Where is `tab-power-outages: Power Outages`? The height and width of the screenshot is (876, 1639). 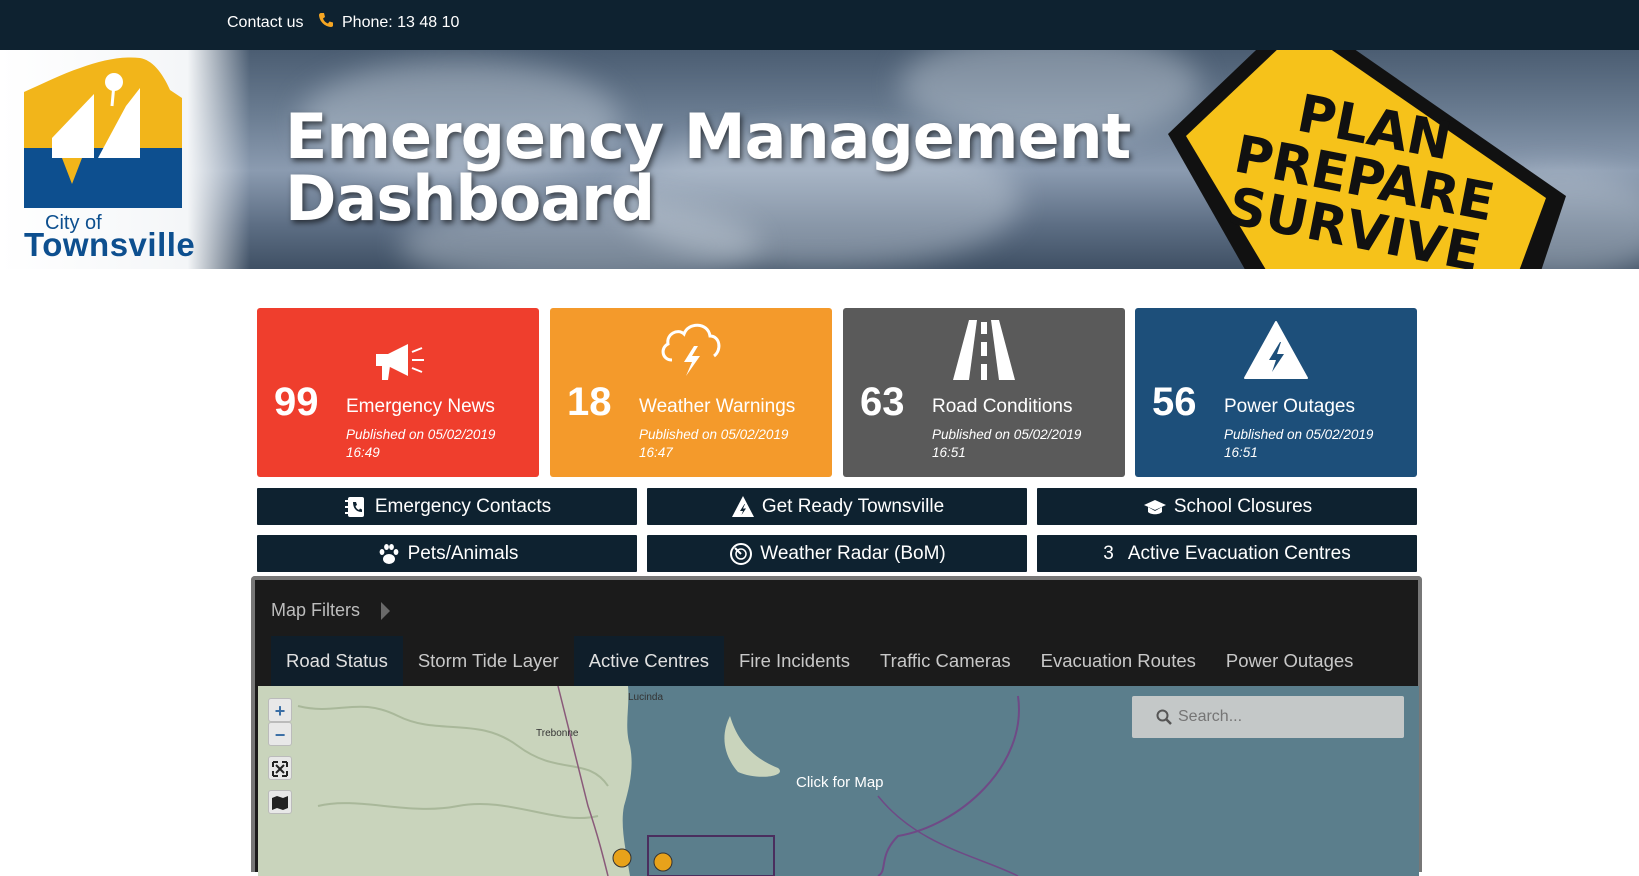
tab-power-outages: Power Outages is located at coordinates (1290, 661).